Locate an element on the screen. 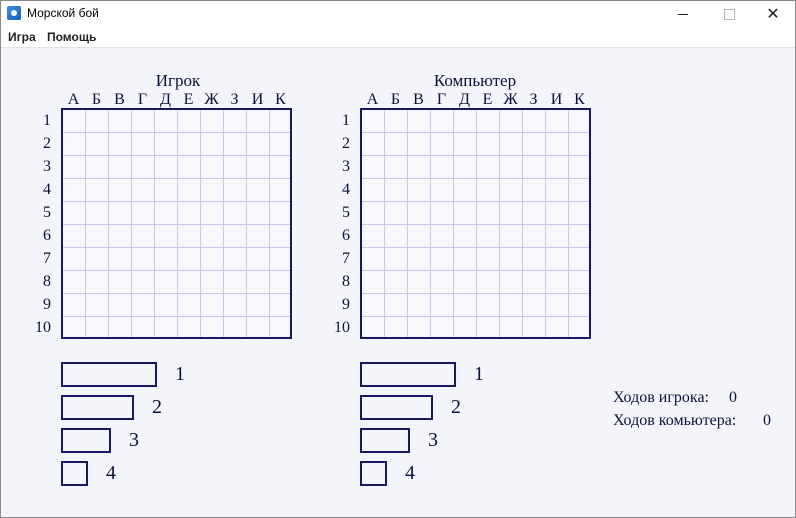  player-column-label: Ж is located at coordinates (211, 99).